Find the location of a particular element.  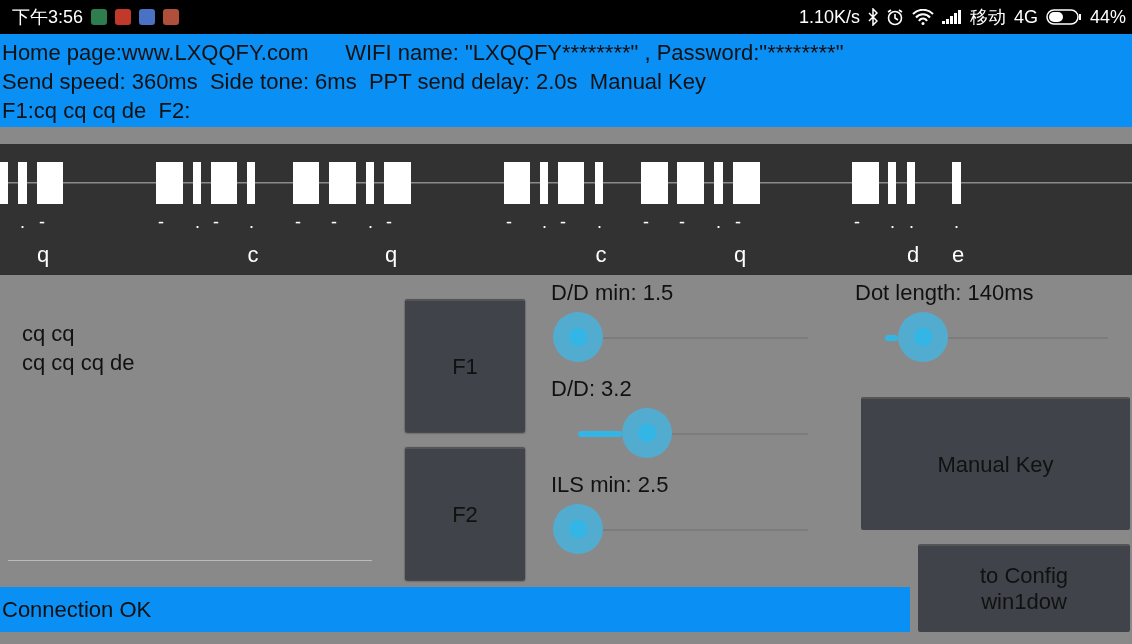

macro-button: F2 is located at coordinates (465, 513).